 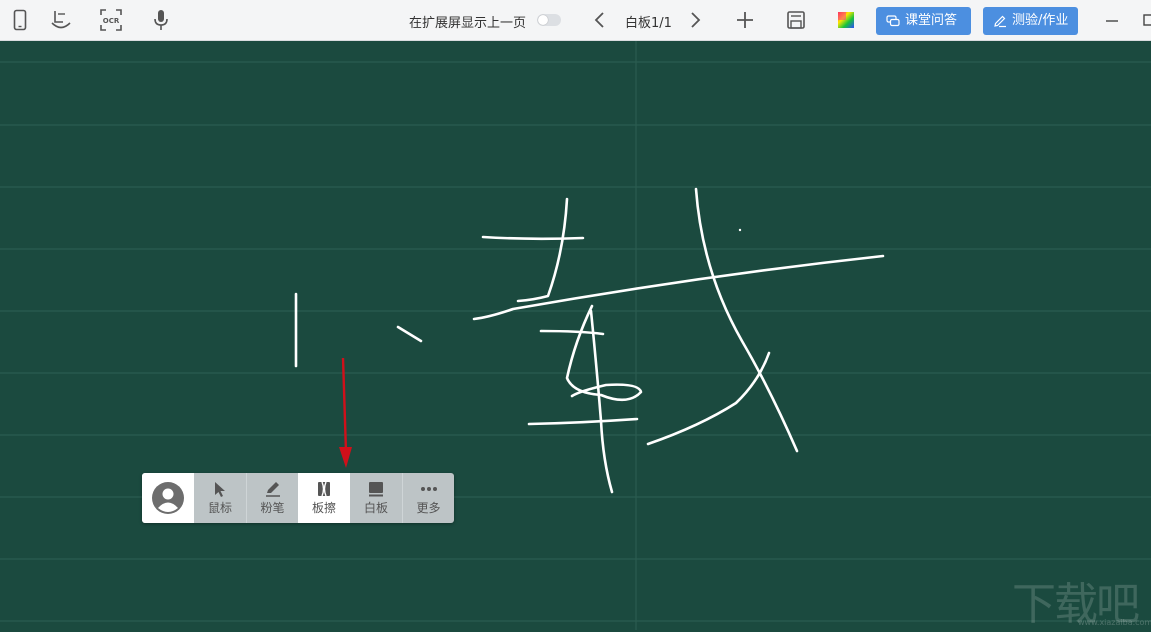 What do you see at coordinates (600, 20) in the screenshot?
I see `chevron-left-icon` at bounding box center [600, 20].